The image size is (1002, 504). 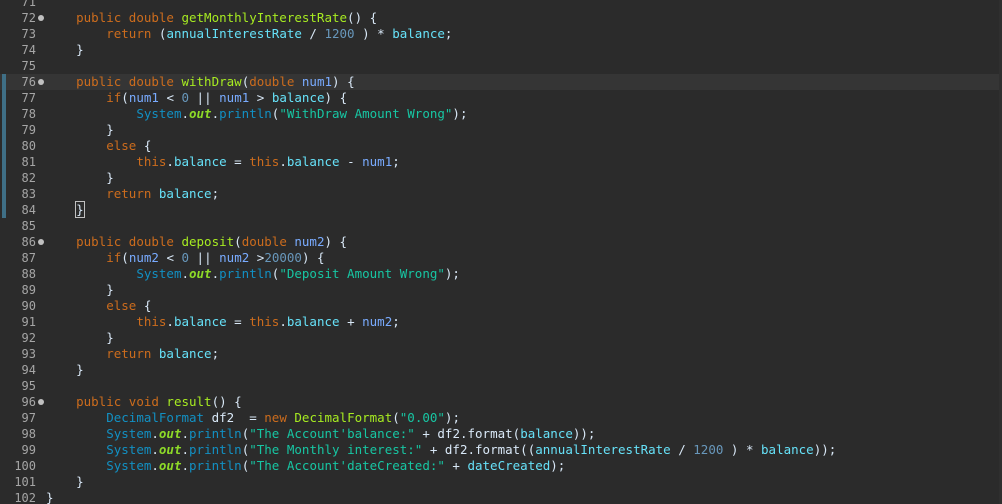 I want to click on code-token: withDraw, so click(x=211, y=81).